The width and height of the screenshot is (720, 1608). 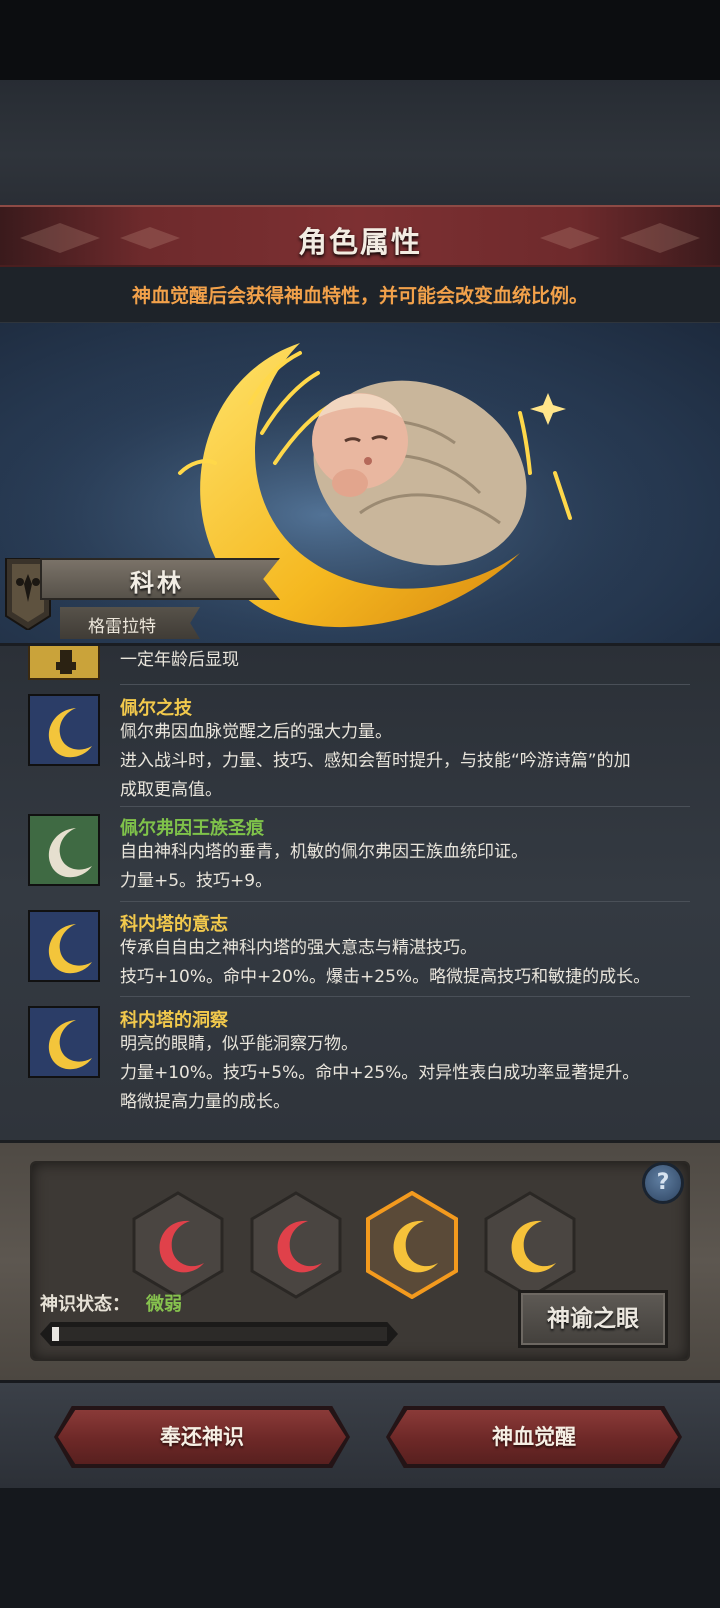 What do you see at coordinates (157, 583) in the screenshot?
I see `character-name: 科林` at bounding box center [157, 583].